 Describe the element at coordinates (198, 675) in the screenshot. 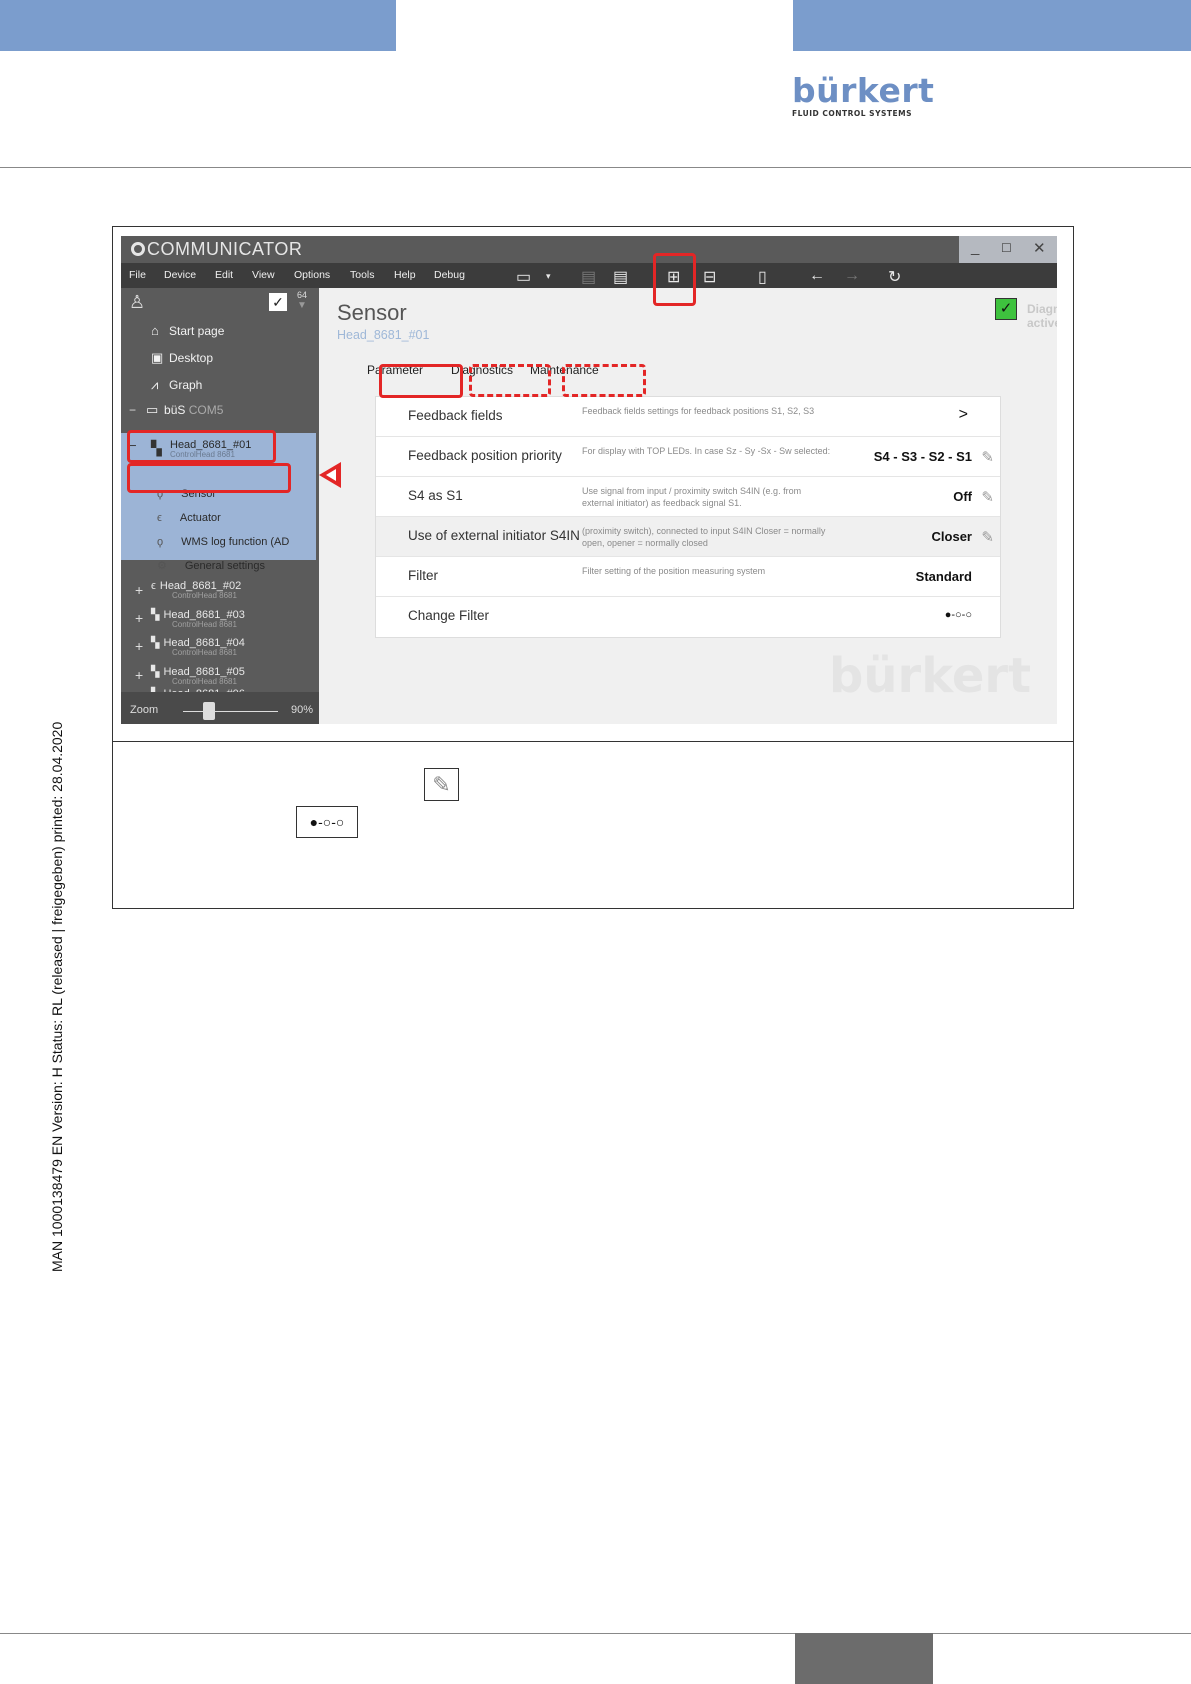

I see `tree-device-05: ▚ Head_8681_#05 ControlHead 8681` at that location.